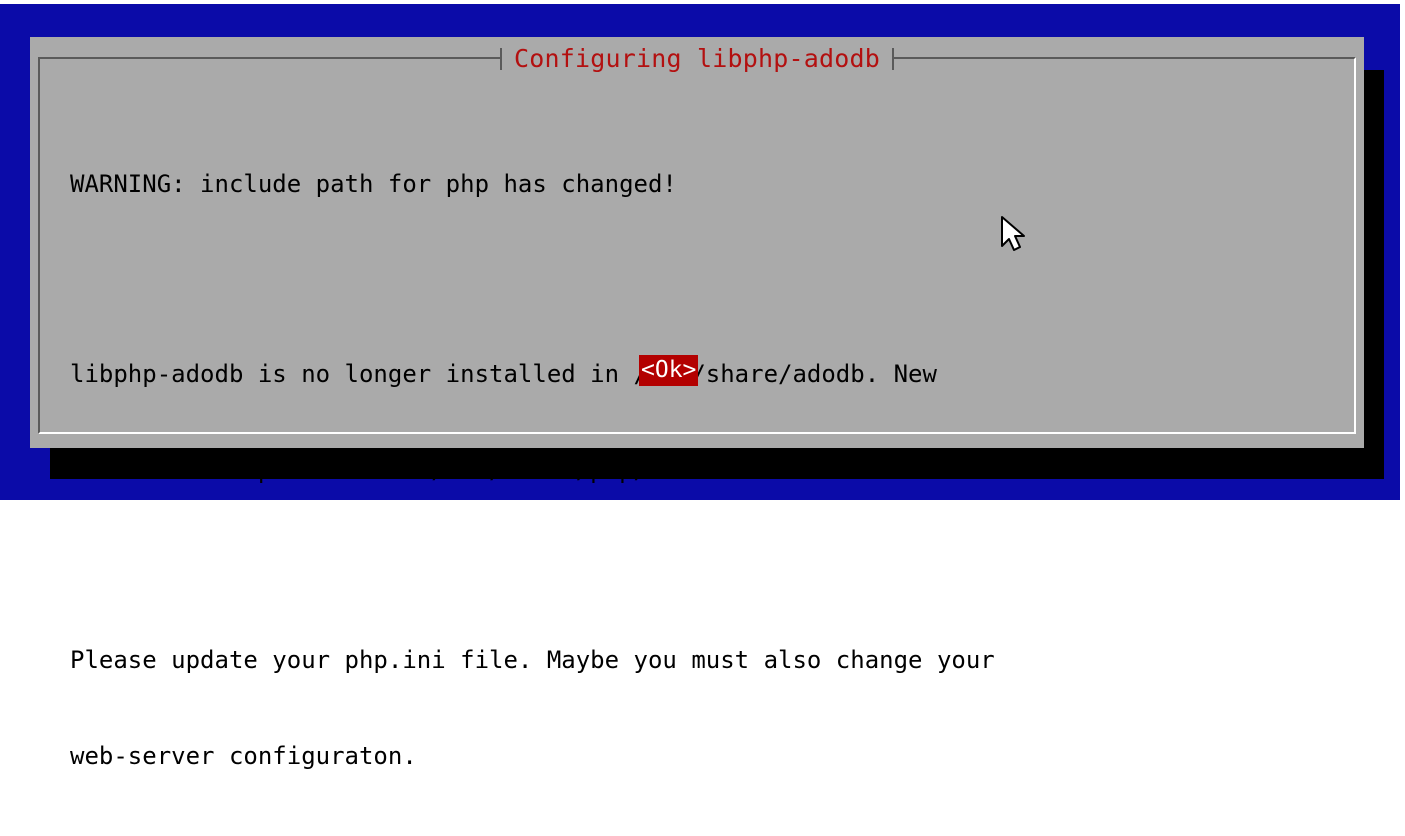 The width and height of the screenshot is (1405, 836). I want to click on mouse-pointer-icon, so click(1013, 233).